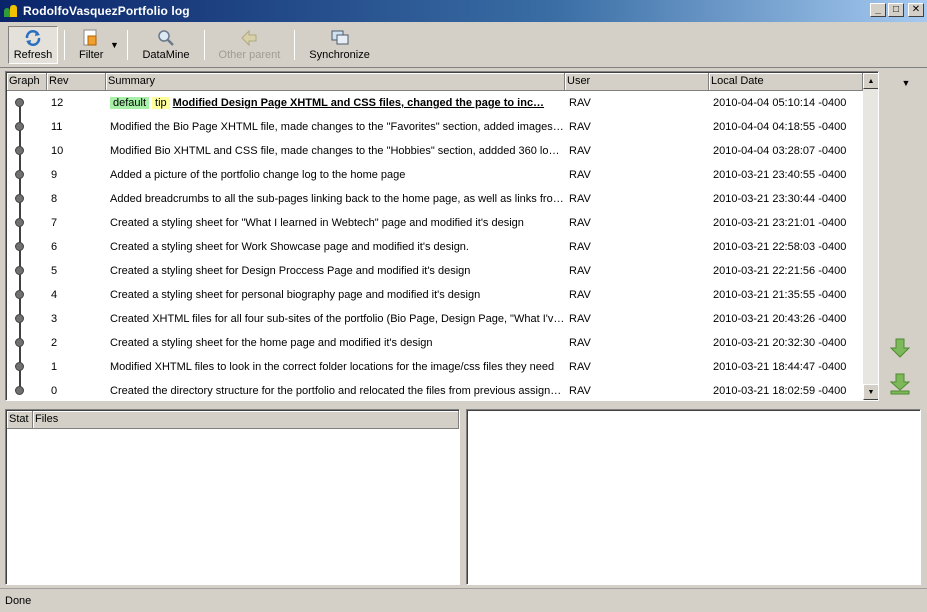 Image resolution: width=927 pixels, height=612 pixels. What do you see at coordinates (780, 343) in the screenshot?
I see `date-cell: 2010-03-21 20:32:30 -0400` at bounding box center [780, 343].